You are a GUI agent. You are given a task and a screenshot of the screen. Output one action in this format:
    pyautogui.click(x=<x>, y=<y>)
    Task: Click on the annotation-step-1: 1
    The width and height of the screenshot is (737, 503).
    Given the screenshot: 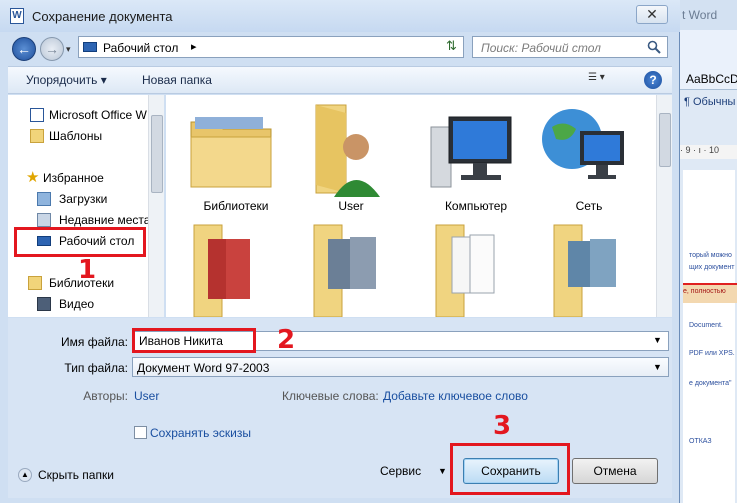 What is the action you would take?
    pyautogui.click(x=87, y=270)
    